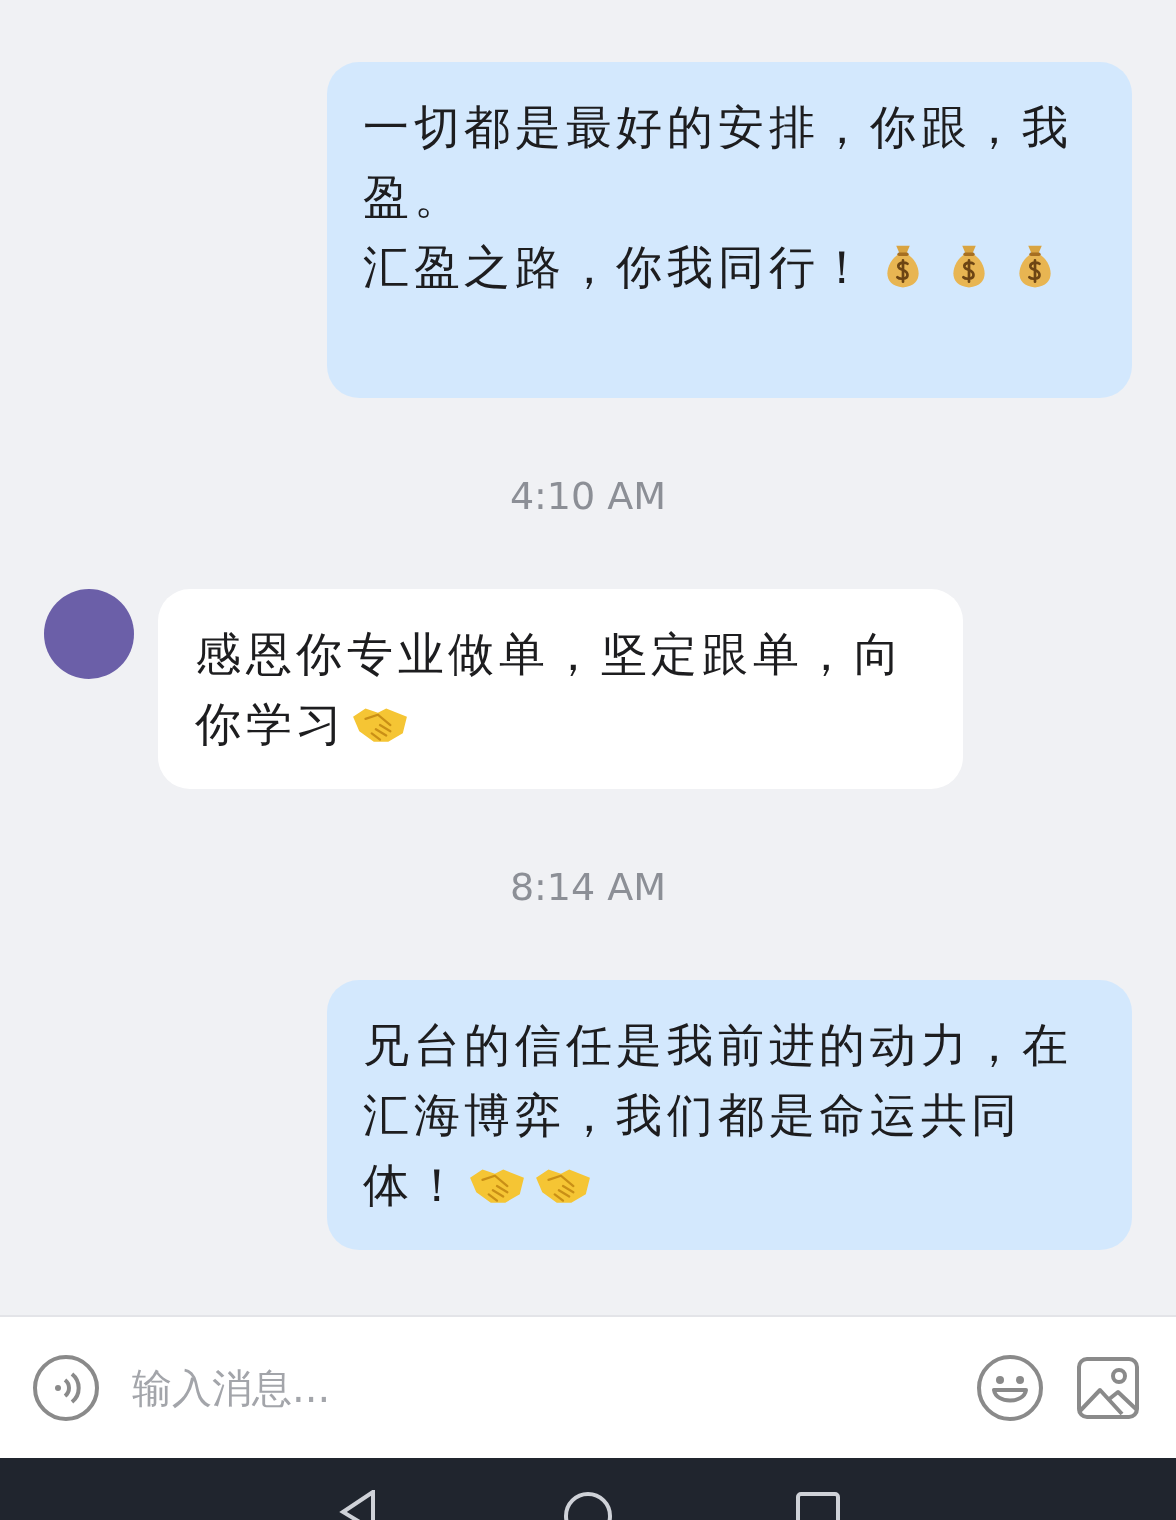  What do you see at coordinates (718, 162) in the screenshot?
I see `message-text: 一切都是最好的安排，你跟，我盈。` at bounding box center [718, 162].